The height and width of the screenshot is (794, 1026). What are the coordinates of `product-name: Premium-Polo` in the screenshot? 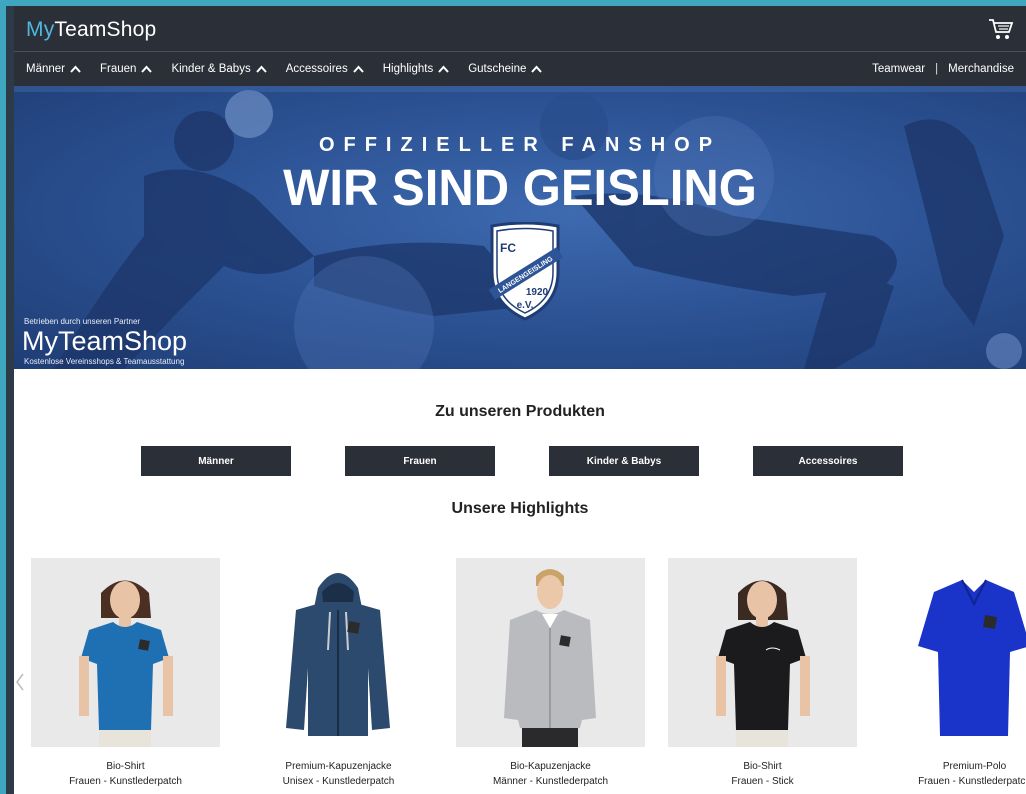 It's located at (974, 766).